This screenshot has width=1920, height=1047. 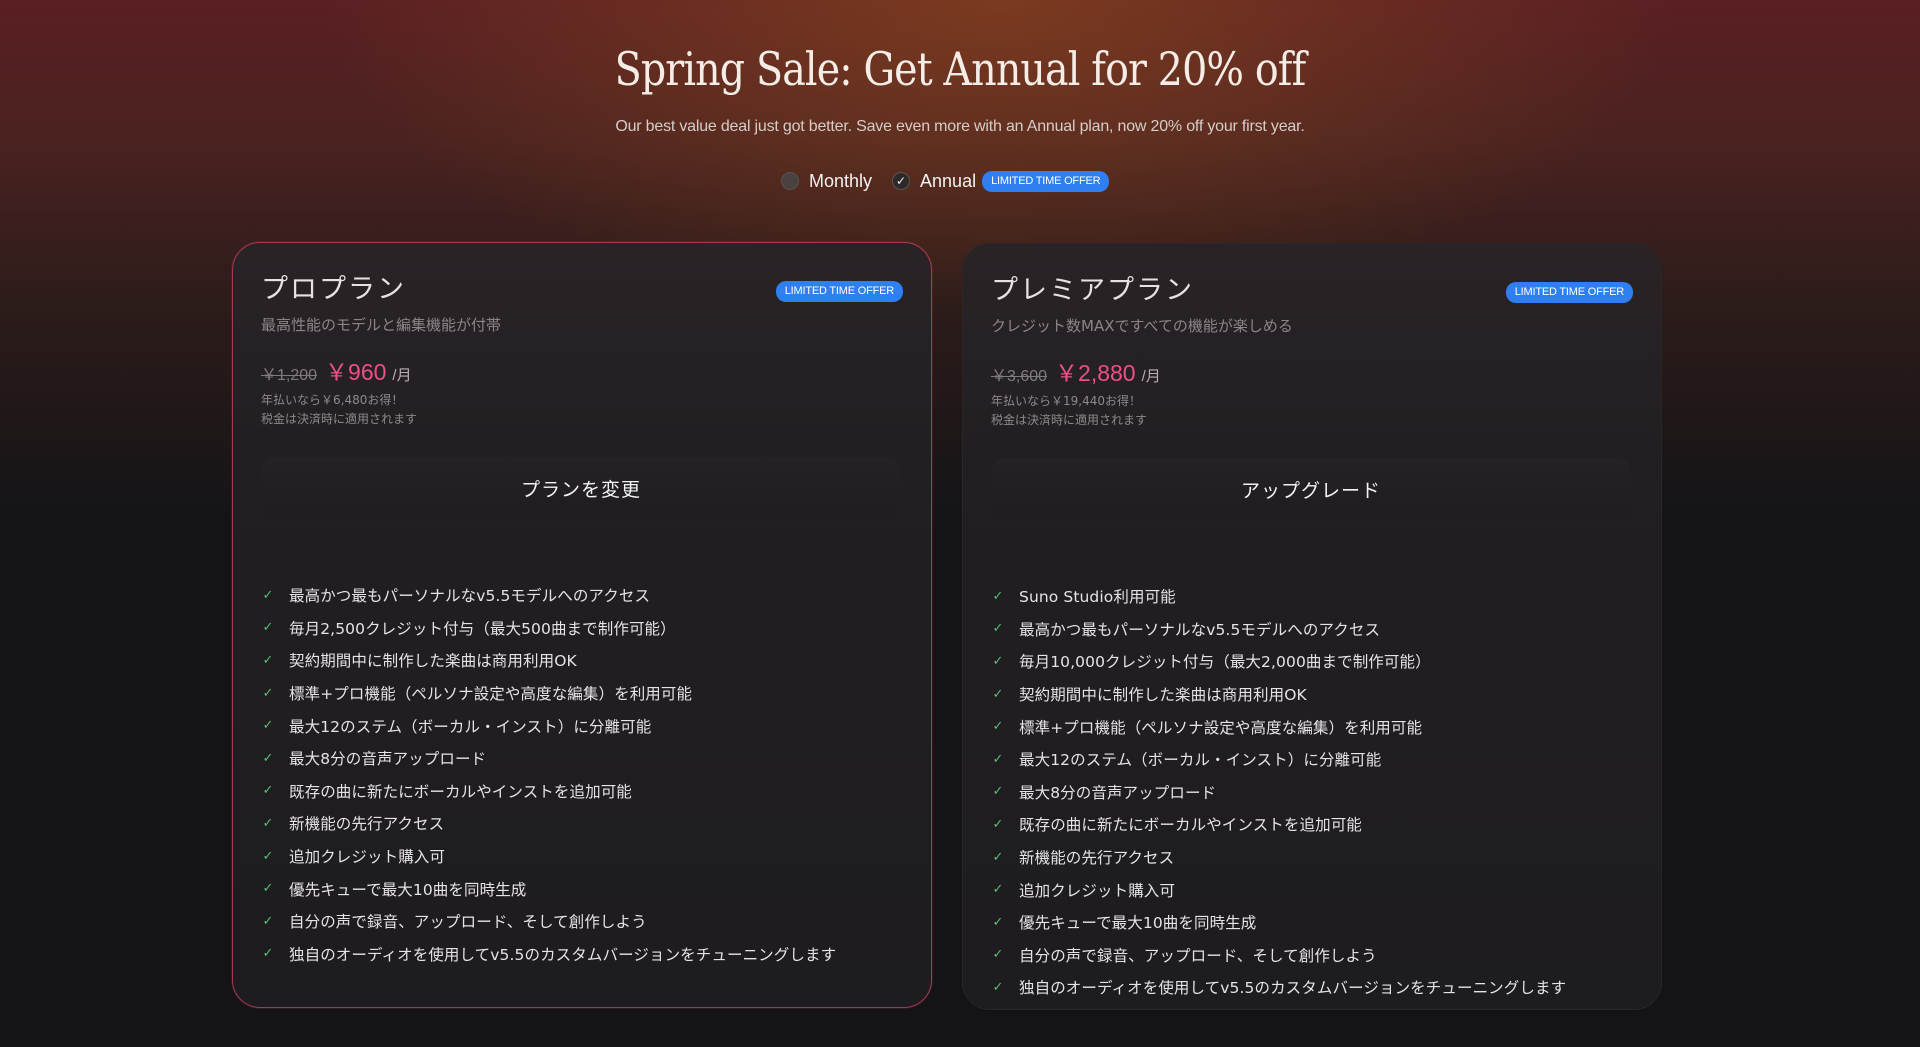 What do you see at coordinates (332, 400) in the screenshot?
I see `annual-savings-note: 年払いなら￥6,480お得！` at bounding box center [332, 400].